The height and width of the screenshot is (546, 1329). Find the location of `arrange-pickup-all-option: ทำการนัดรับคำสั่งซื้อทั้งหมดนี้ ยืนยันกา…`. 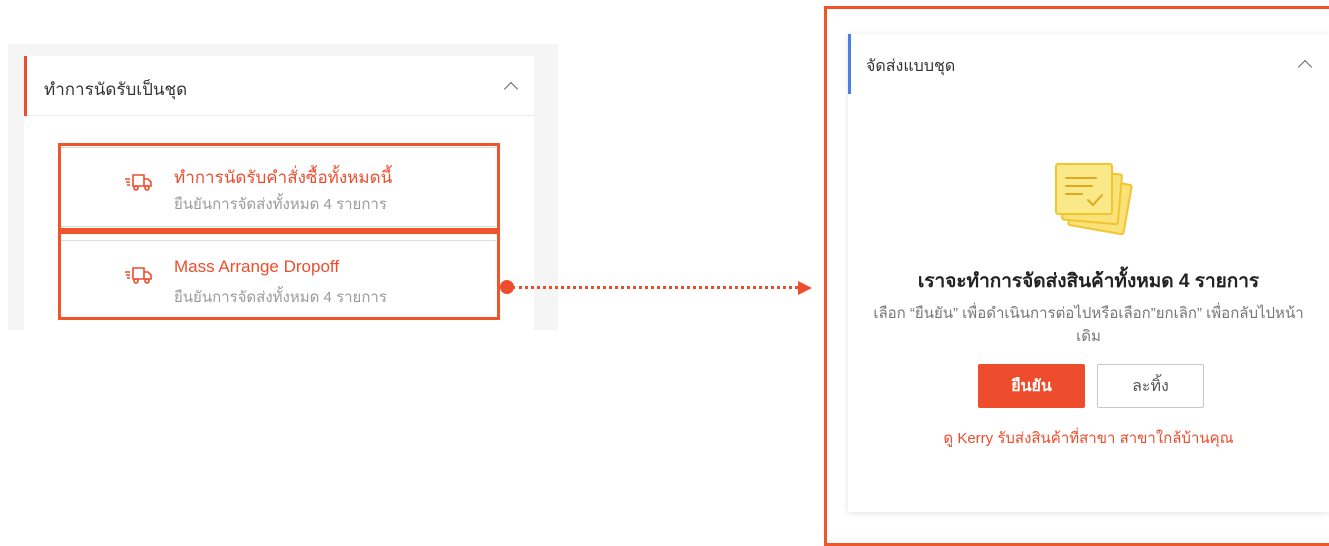

arrange-pickup-all-option: ทำการนัดรับคำสั่งซื้อทั้งหมดนี้ ยืนยันกา… is located at coordinates (278, 187).